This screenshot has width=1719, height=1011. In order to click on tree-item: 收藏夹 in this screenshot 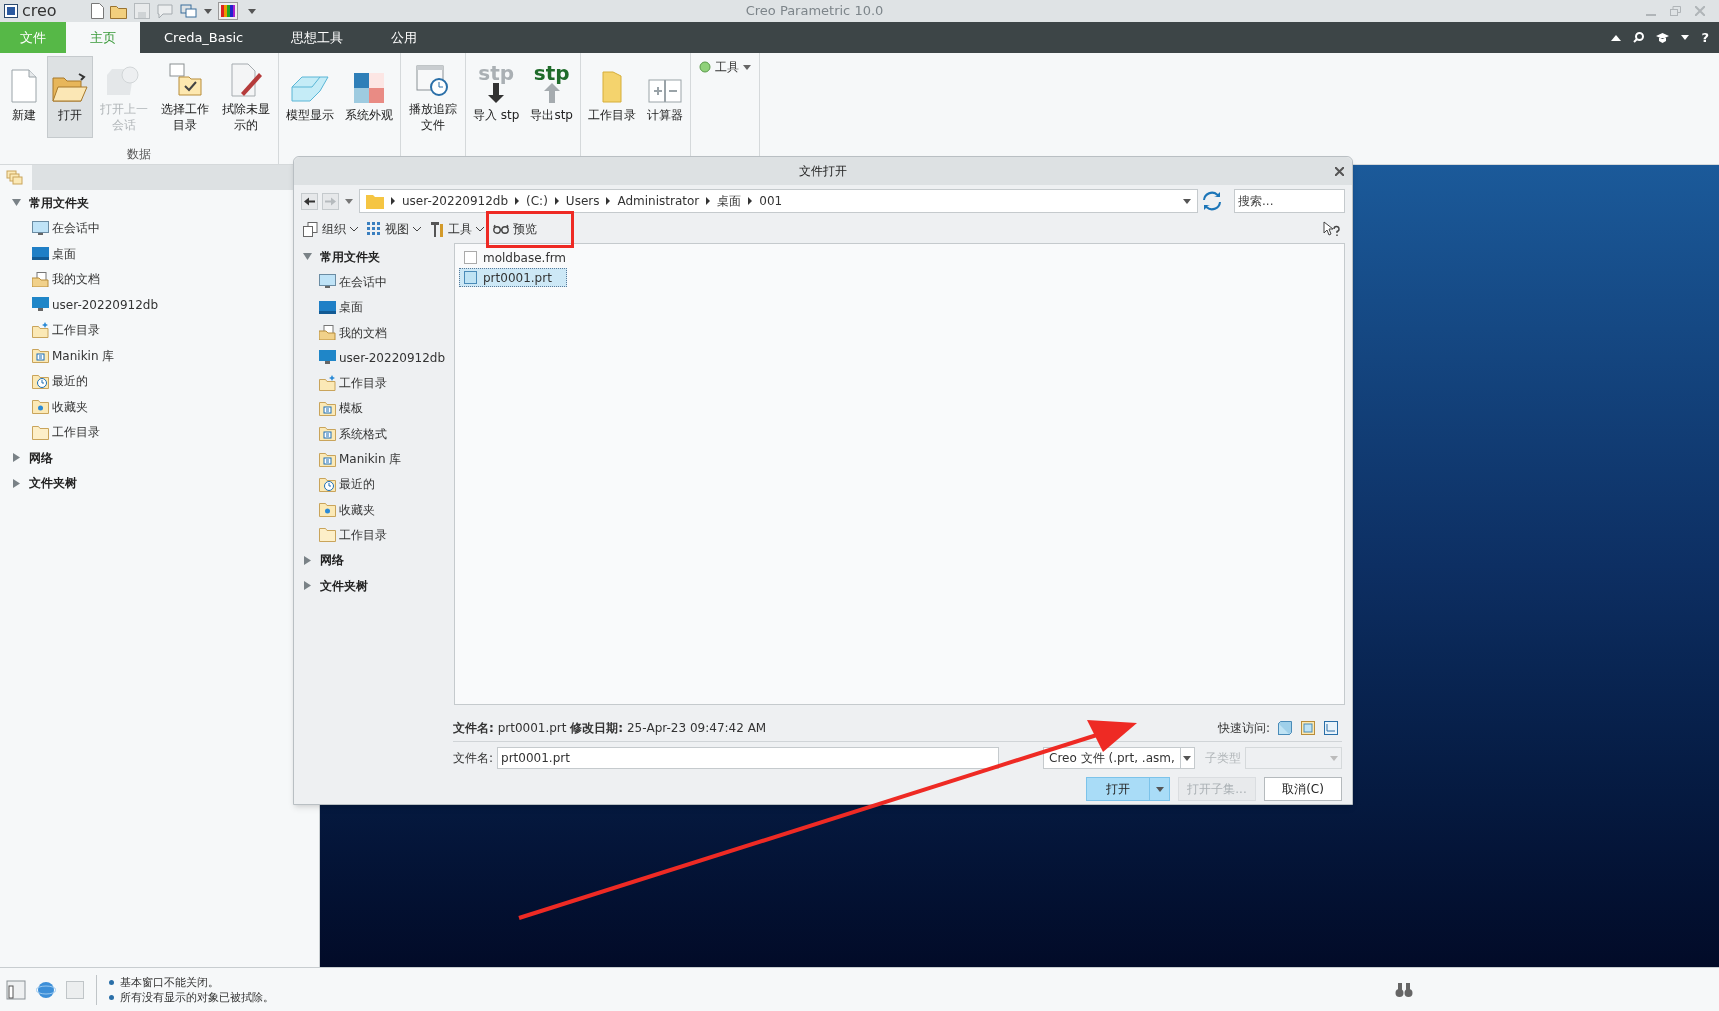, I will do `click(376, 509)`.